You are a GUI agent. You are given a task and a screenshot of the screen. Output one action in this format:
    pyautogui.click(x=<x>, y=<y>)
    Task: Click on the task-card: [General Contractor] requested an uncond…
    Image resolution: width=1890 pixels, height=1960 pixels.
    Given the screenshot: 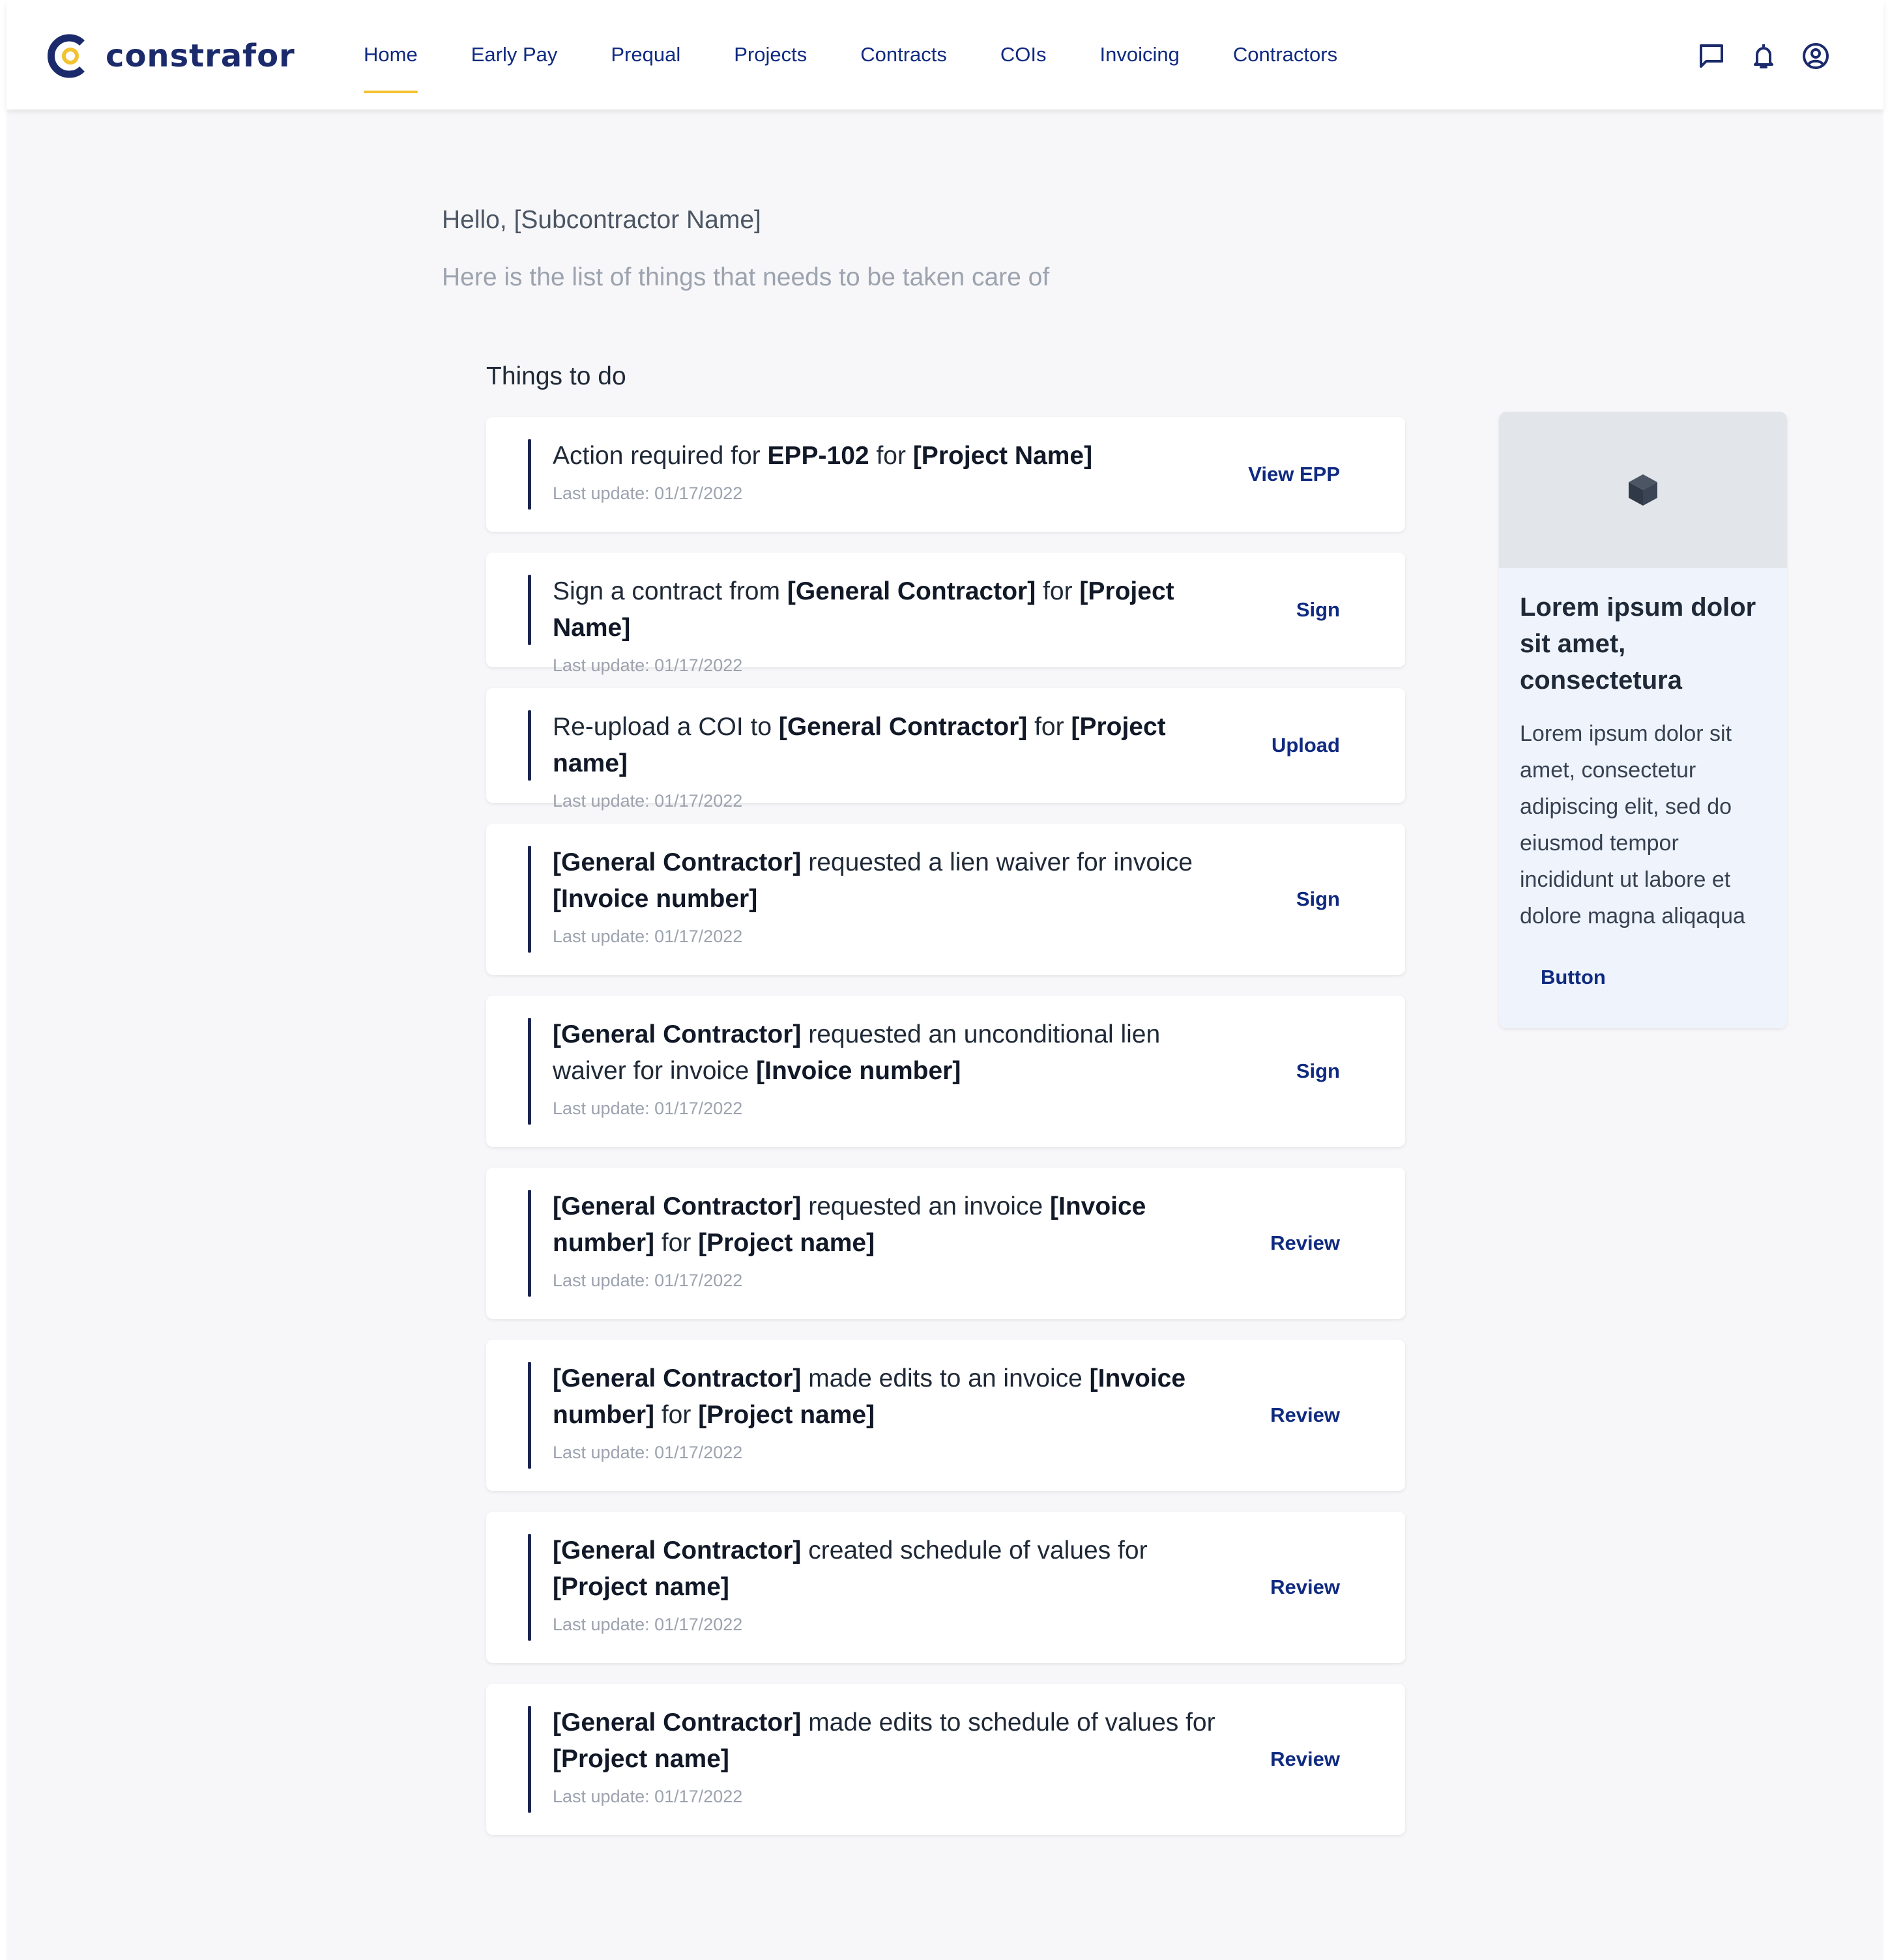 What is the action you would take?
    pyautogui.click(x=945, y=1071)
    